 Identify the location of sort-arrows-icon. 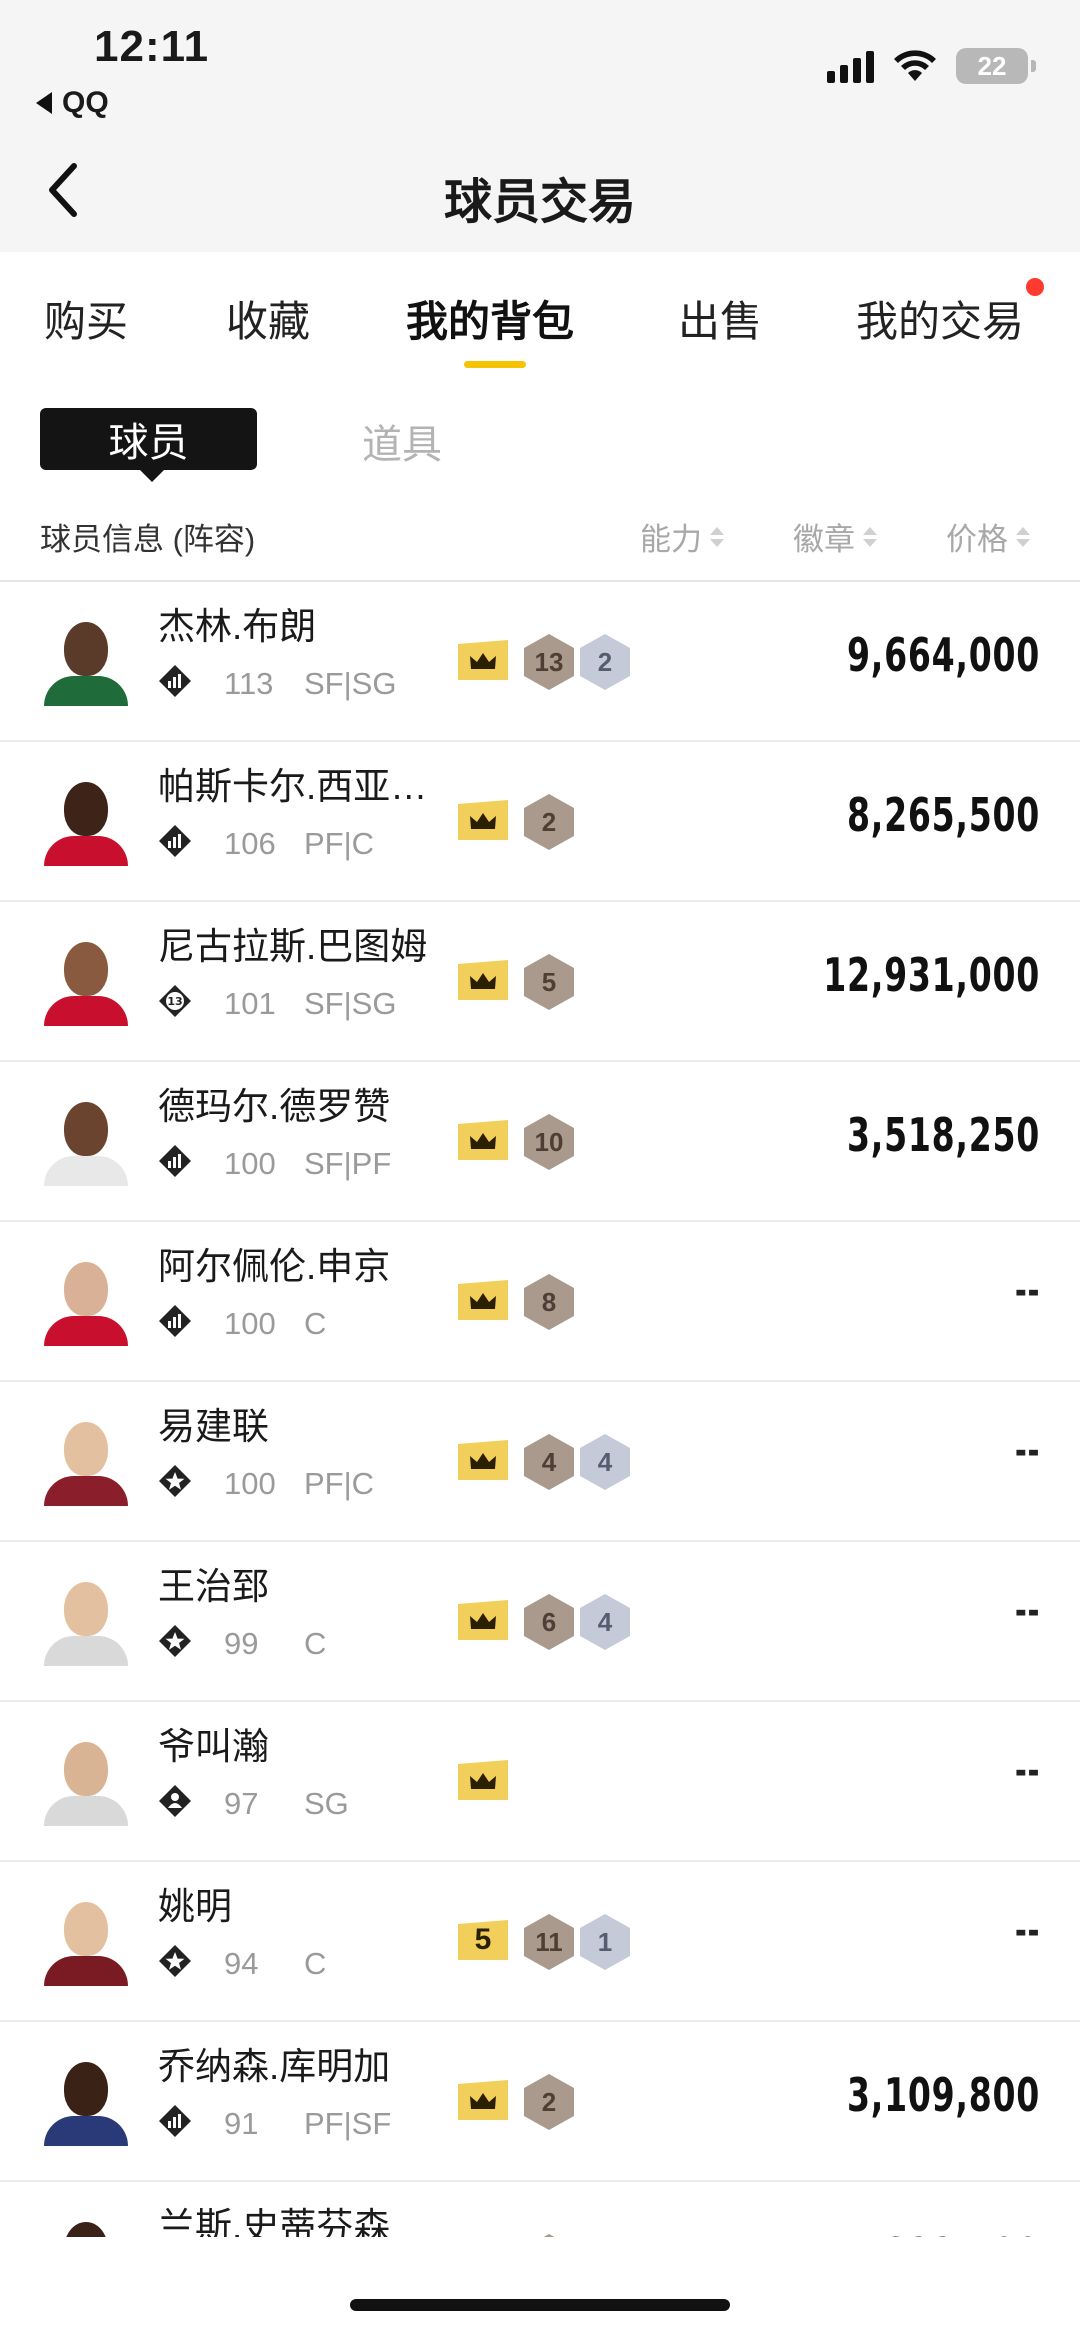
(870, 536).